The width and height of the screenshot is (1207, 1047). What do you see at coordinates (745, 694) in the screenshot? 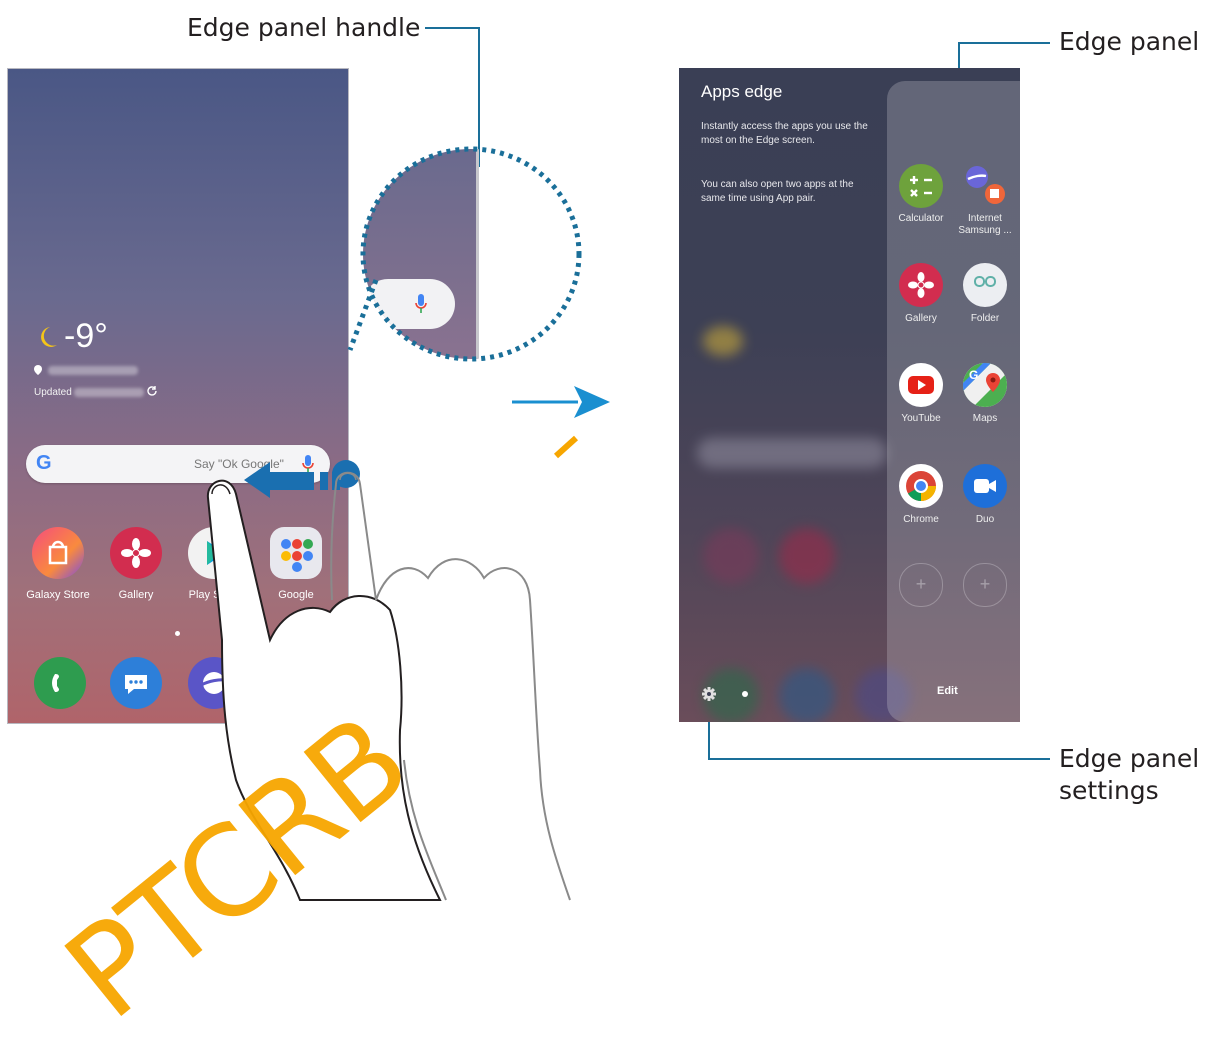
I see `panel-page-indicator` at bounding box center [745, 694].